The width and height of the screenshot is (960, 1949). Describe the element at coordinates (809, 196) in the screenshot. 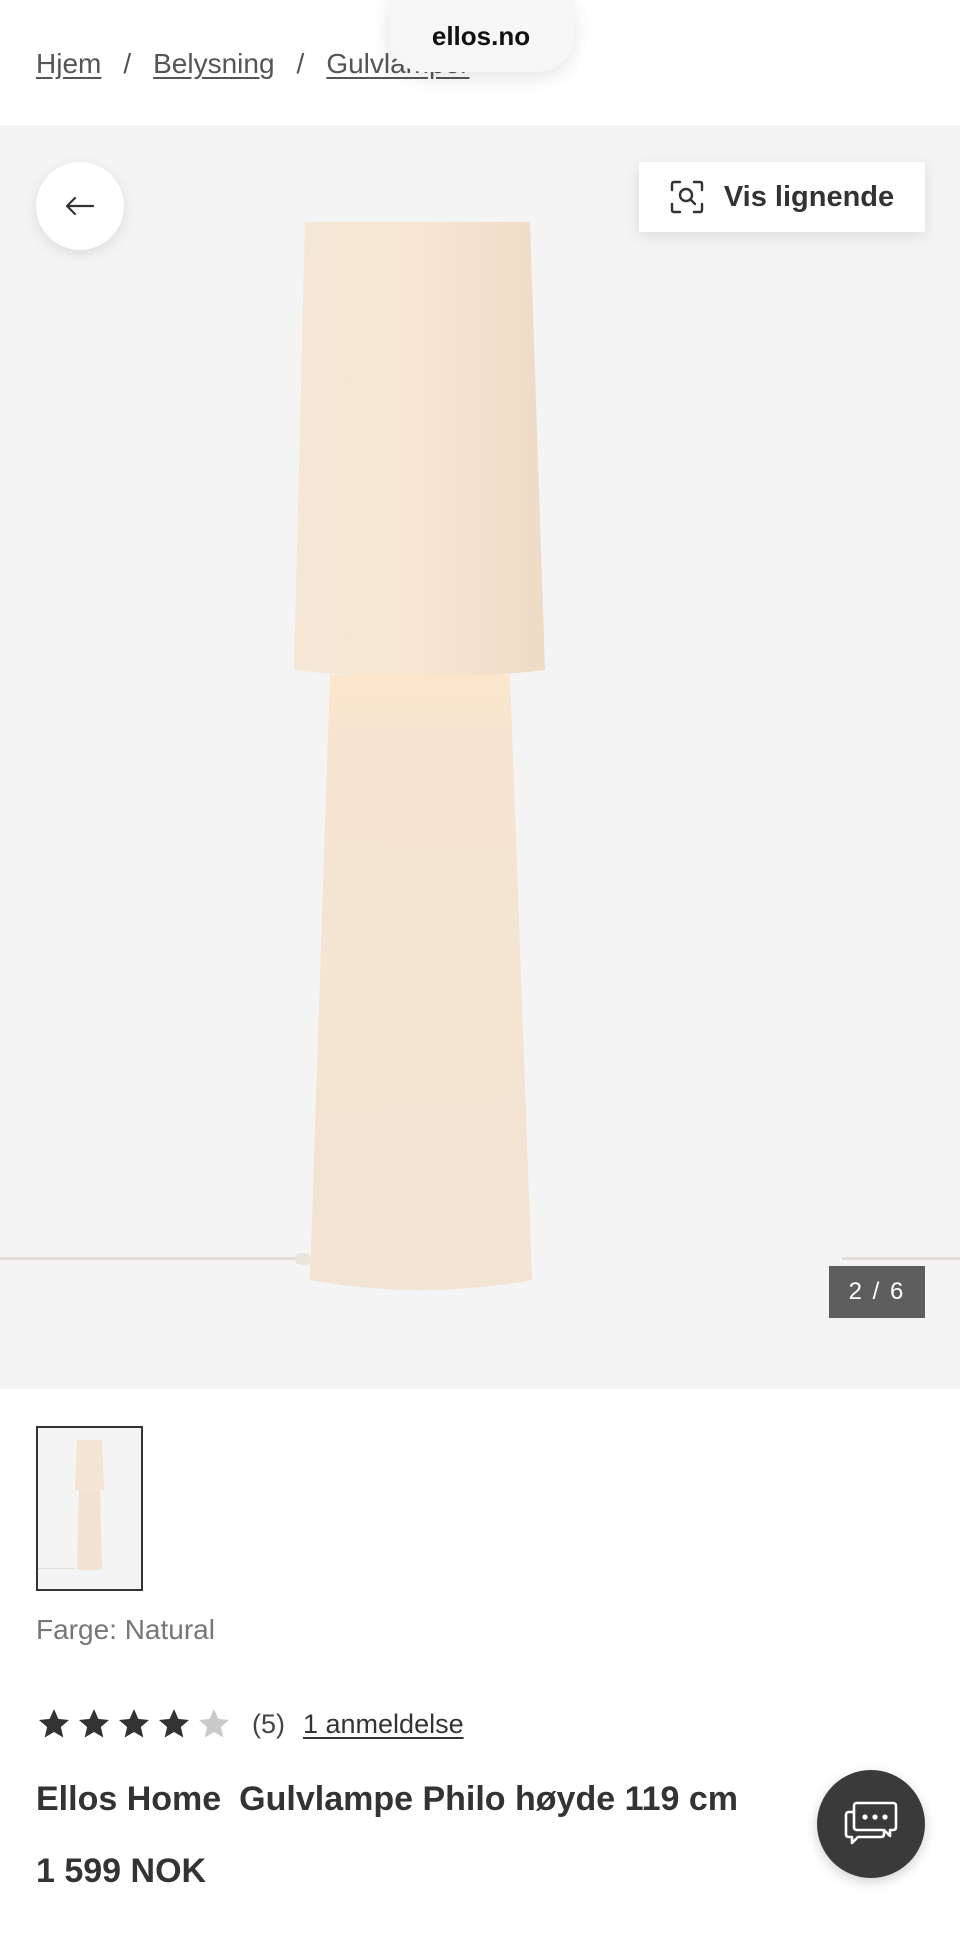

I see `show-similar-label: Vis lignende` at that location.